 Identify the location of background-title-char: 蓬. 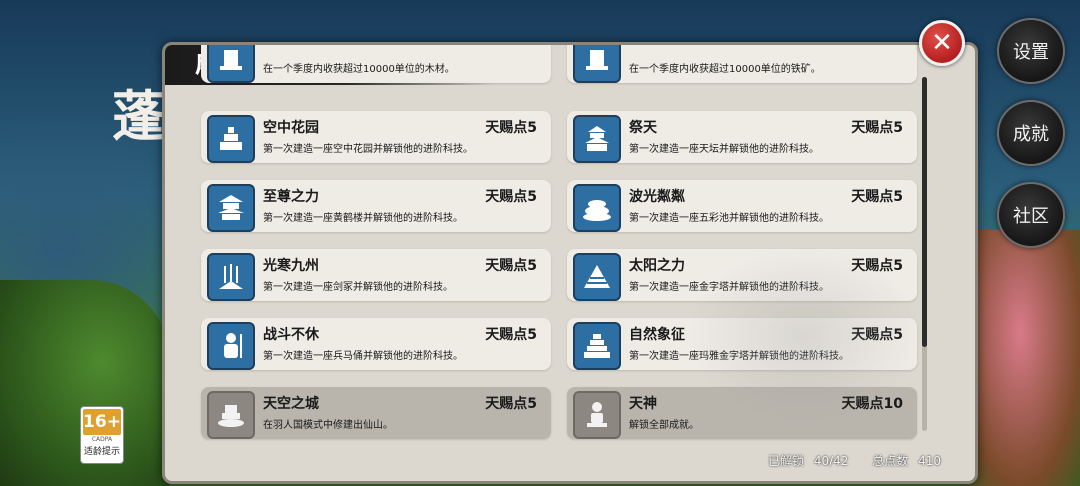
(139, 116).